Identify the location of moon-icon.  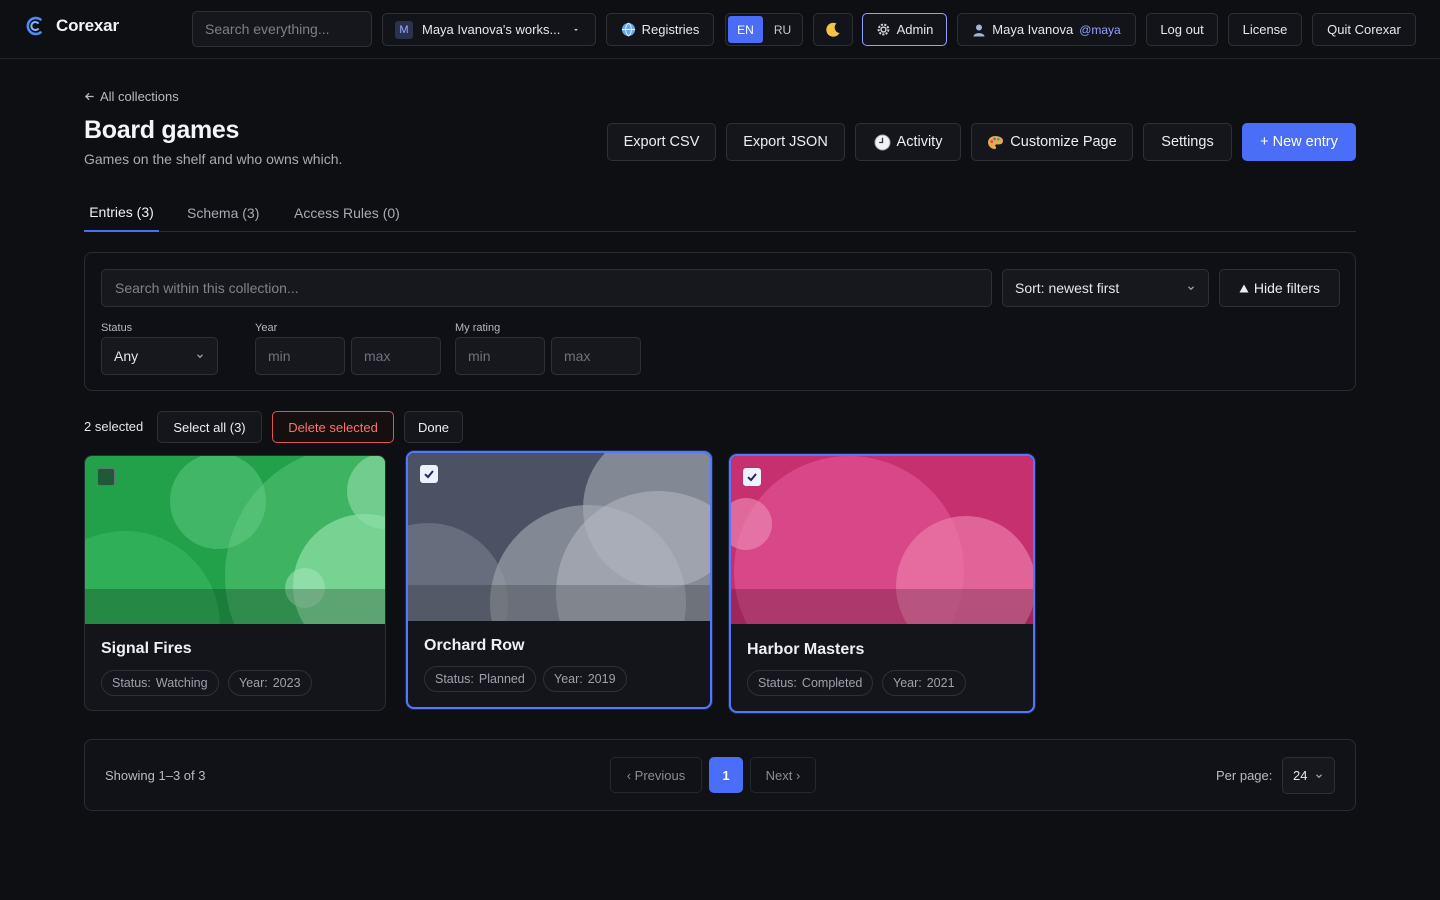
(833, 29).